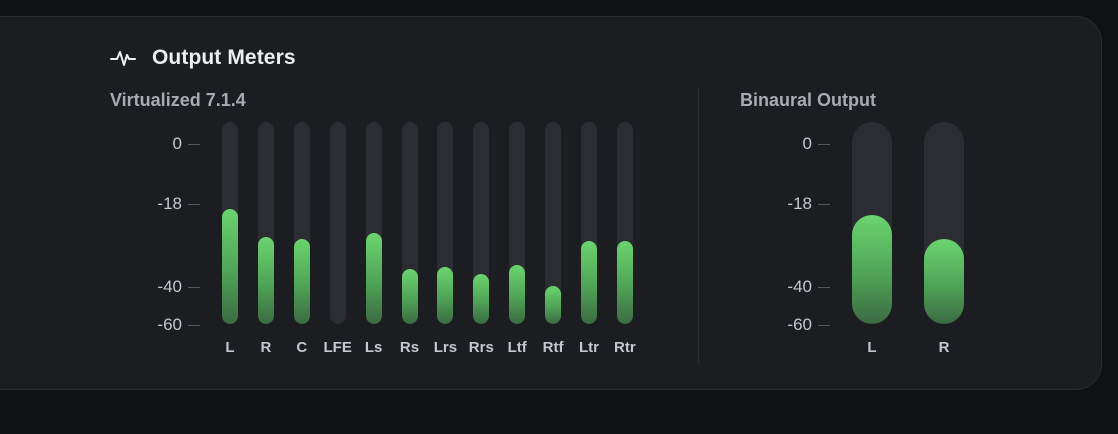 The image size is (1118, 434). What do you see at coordinates (445, 223) in the screenshot?
I see `meter-lrs` at bounding box center [445, 223].